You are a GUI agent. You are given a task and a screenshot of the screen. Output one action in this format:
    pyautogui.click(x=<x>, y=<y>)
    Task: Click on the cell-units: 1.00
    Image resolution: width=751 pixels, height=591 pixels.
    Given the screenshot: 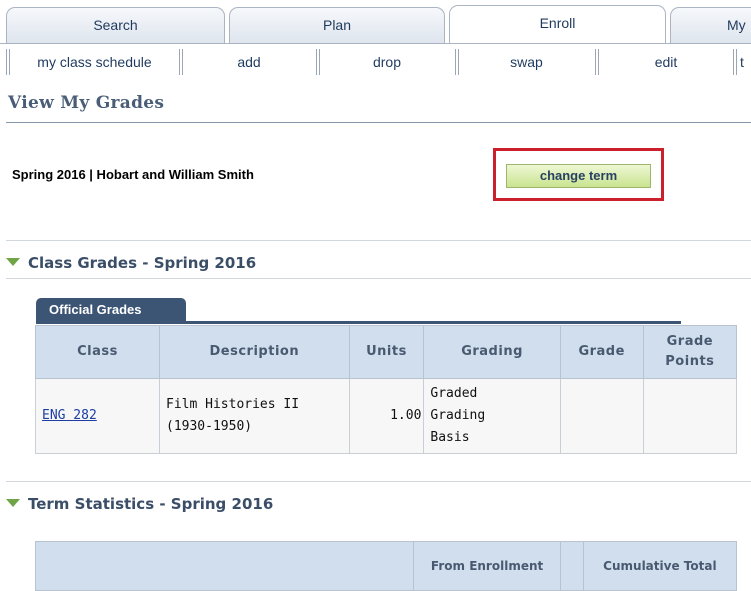 What is the action you would take?
    pyautogui.click(x=386, y=416)
    